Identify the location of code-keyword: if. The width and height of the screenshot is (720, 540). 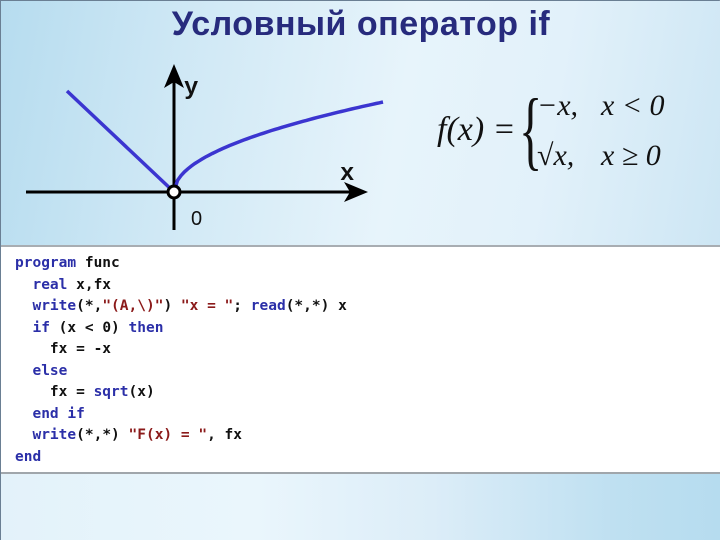
(41, 327).